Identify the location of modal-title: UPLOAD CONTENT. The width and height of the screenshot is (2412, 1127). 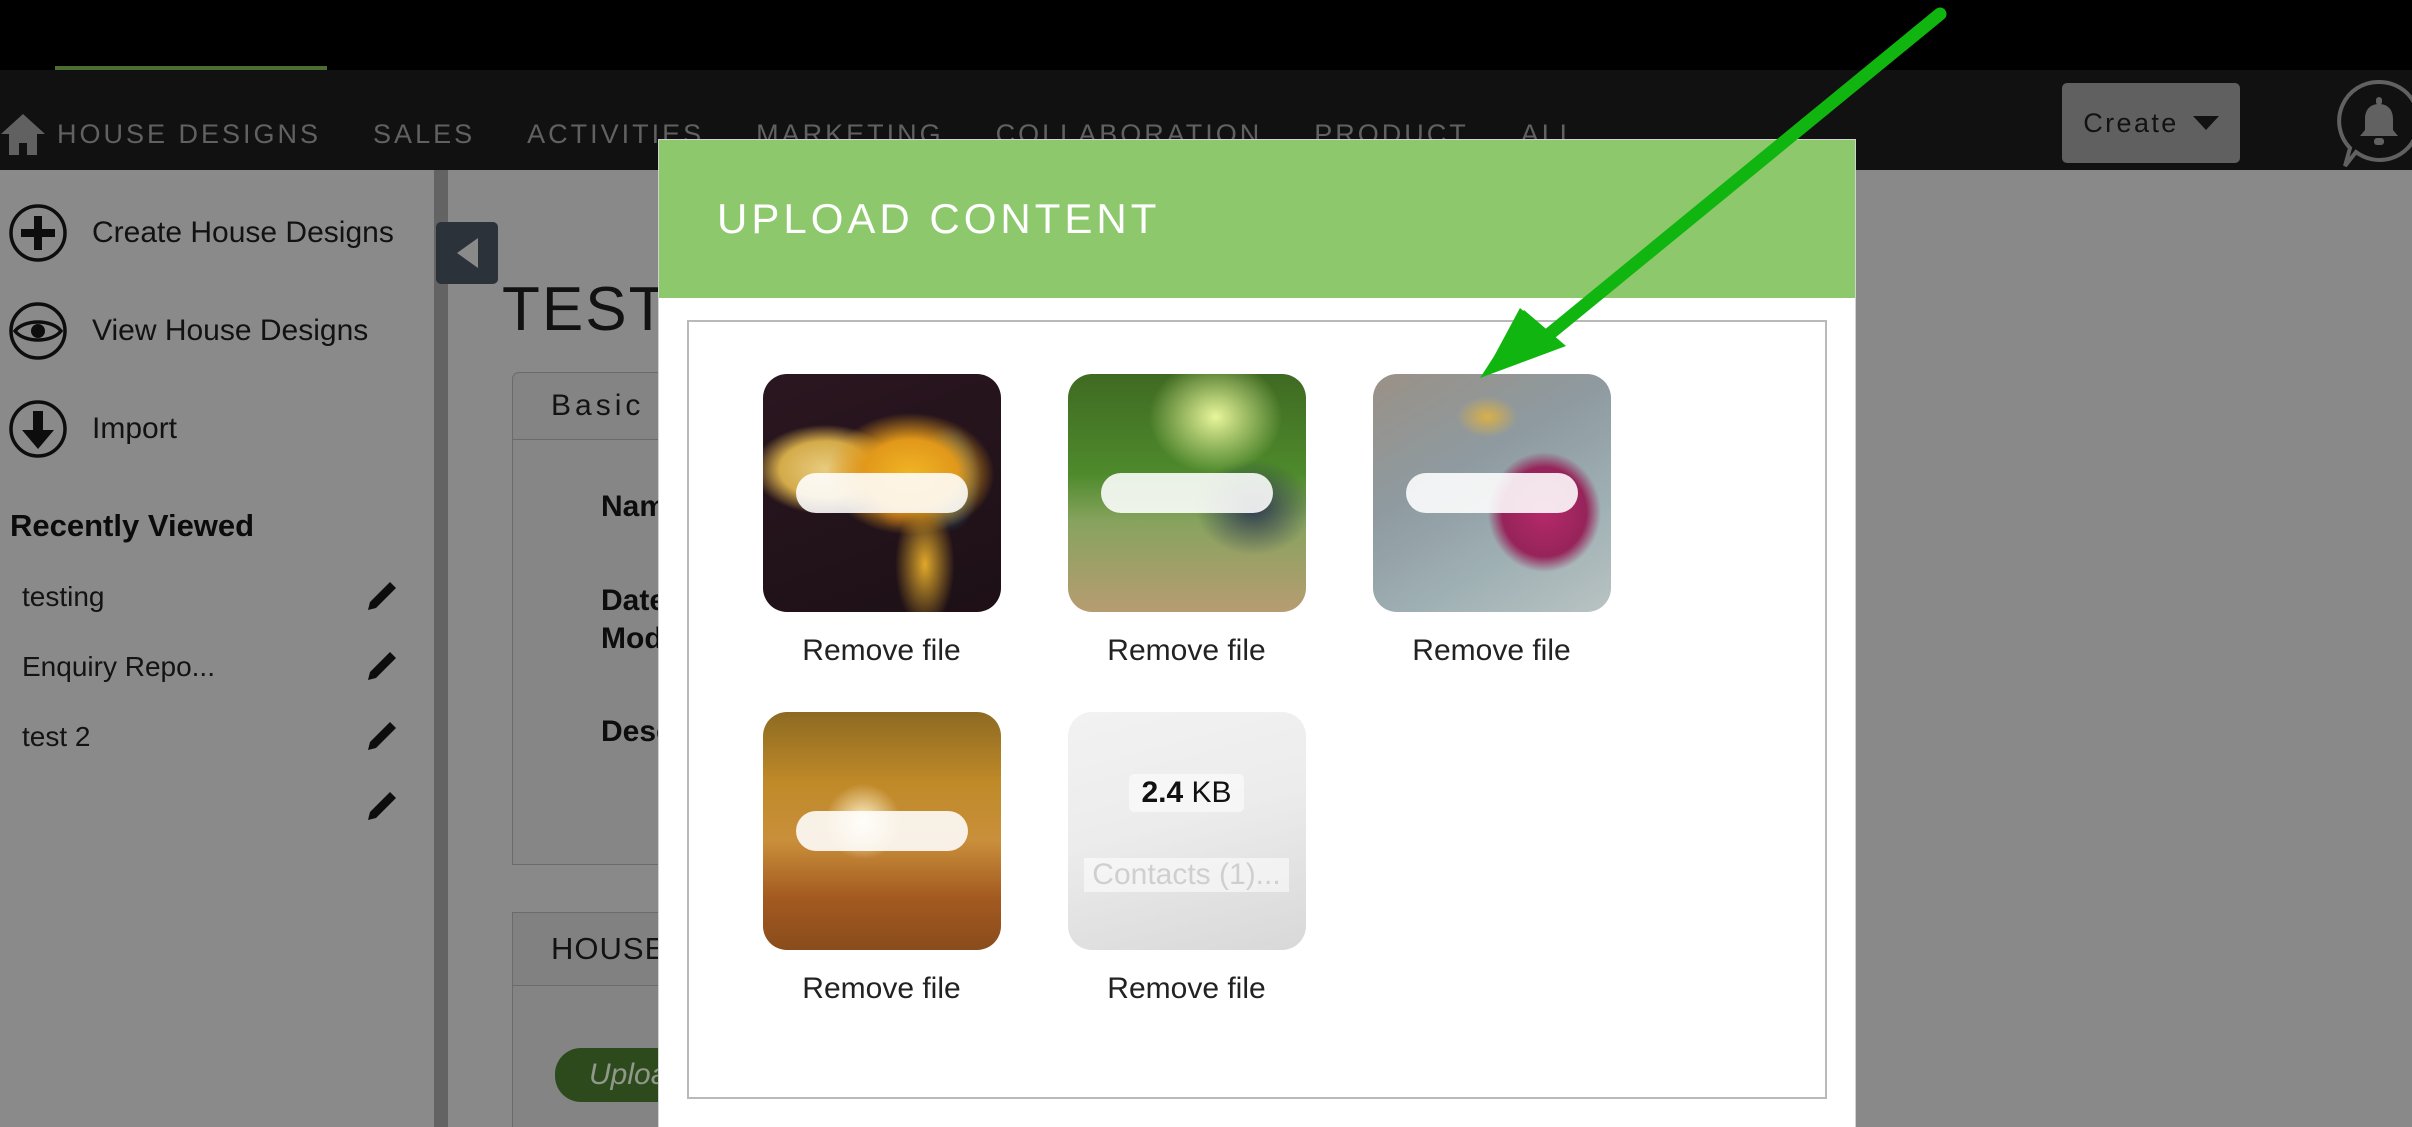
(939, 218).